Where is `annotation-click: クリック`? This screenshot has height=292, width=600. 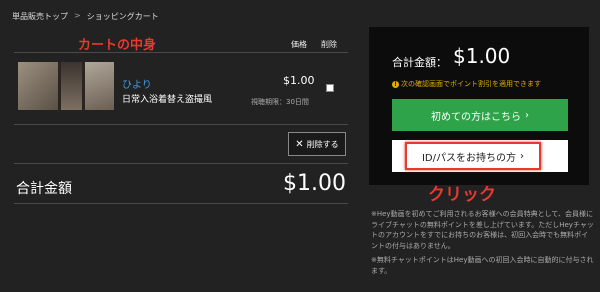
annotation-click: クリック is located at coordinates (462, 195).